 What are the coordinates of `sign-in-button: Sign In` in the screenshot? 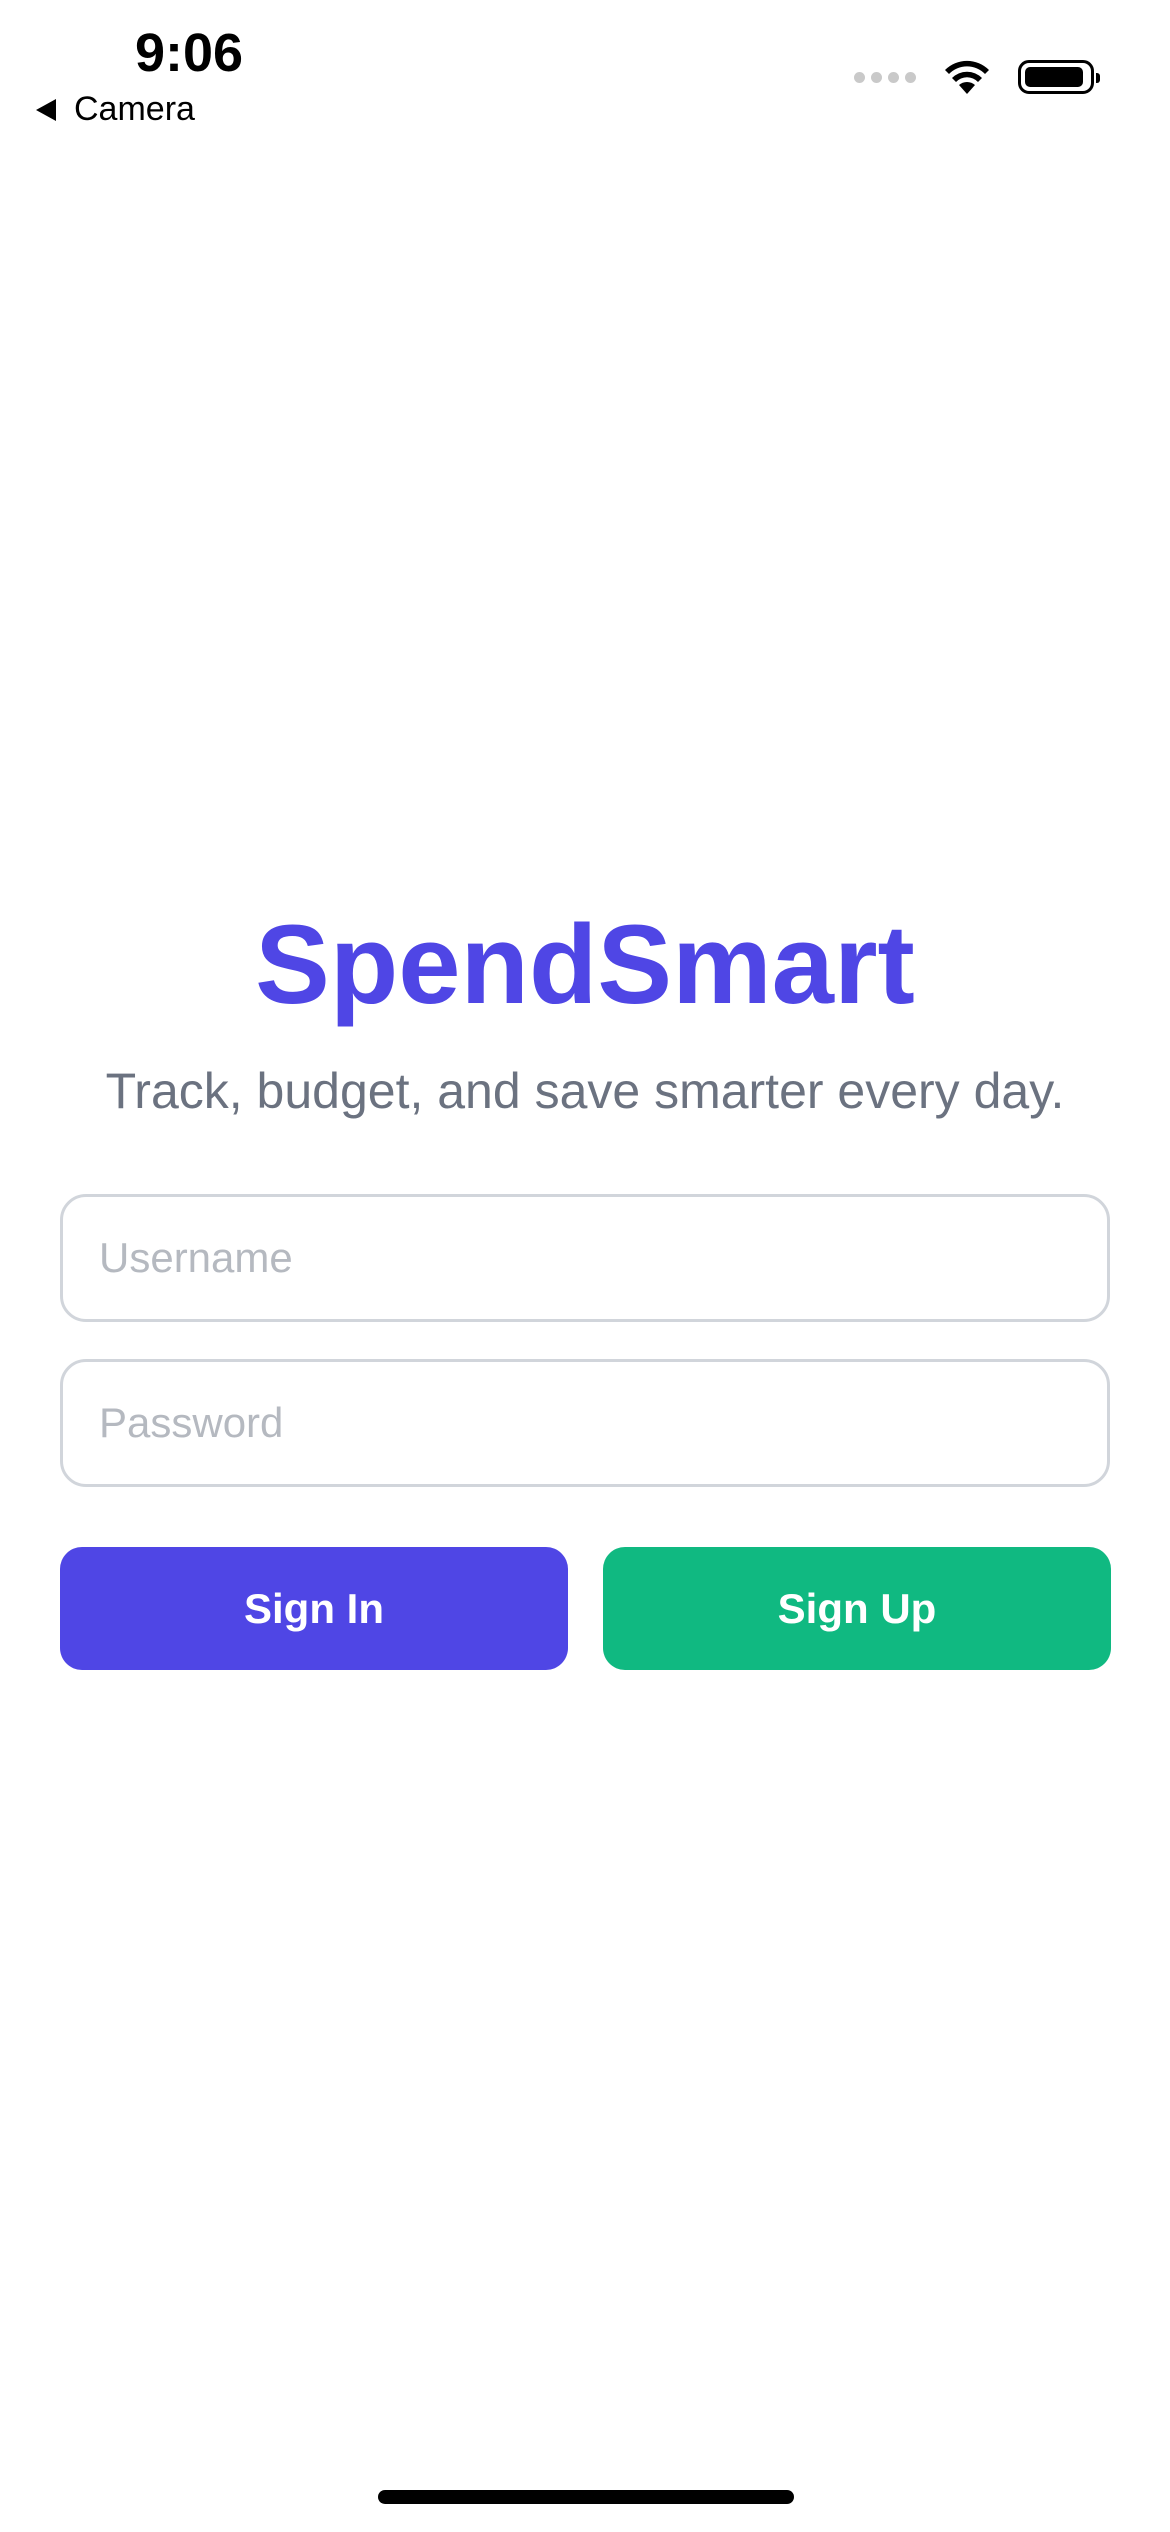 It's located at (314, 1608).